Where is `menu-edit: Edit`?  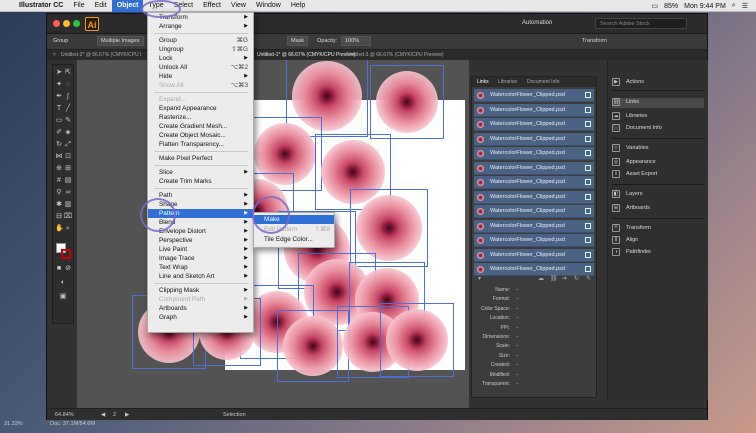
menu-edit: Edit is located at coordinates (101, 6).